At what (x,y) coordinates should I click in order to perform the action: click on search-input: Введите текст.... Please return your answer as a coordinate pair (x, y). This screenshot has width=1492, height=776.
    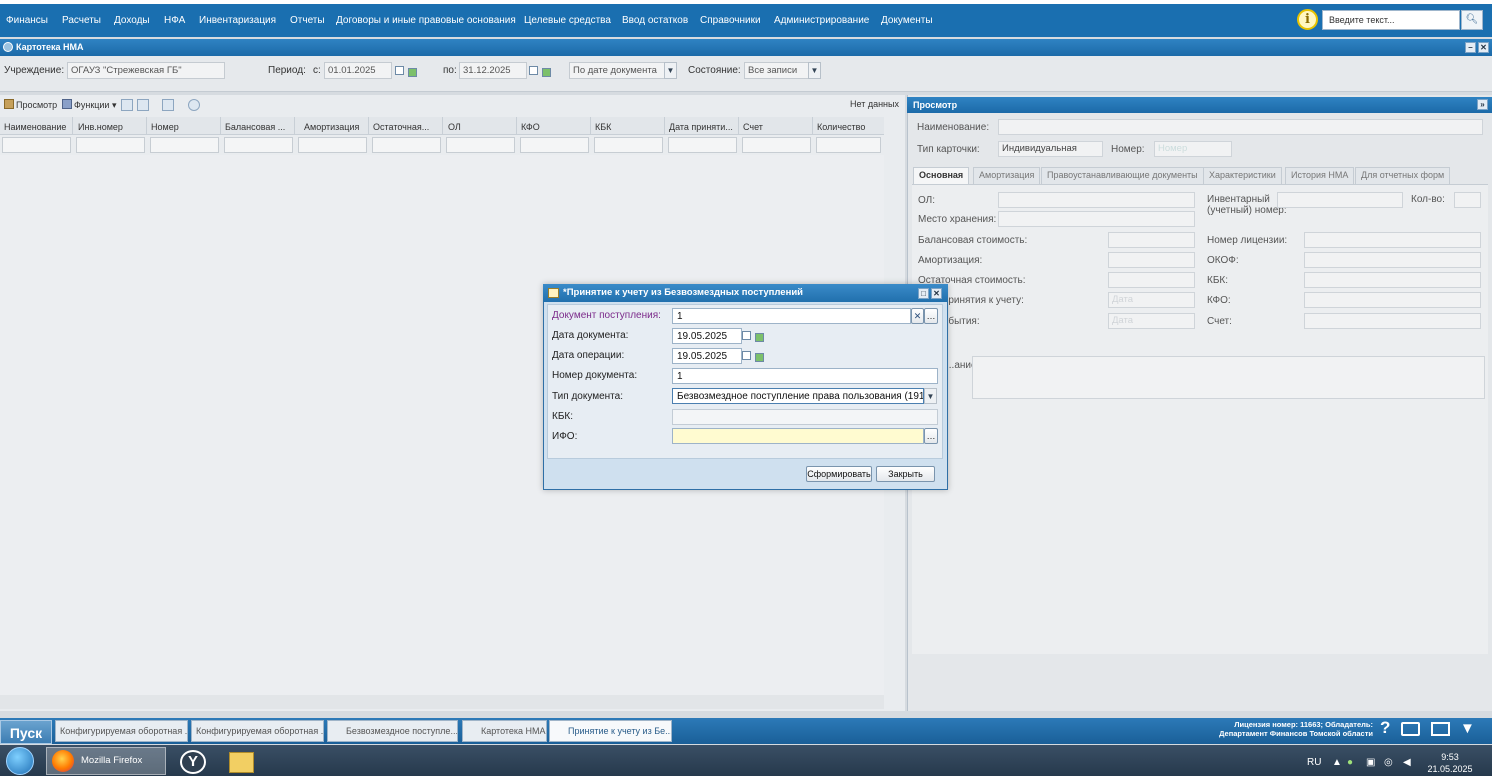
    Looking at the image, I should click on (1391, 20).